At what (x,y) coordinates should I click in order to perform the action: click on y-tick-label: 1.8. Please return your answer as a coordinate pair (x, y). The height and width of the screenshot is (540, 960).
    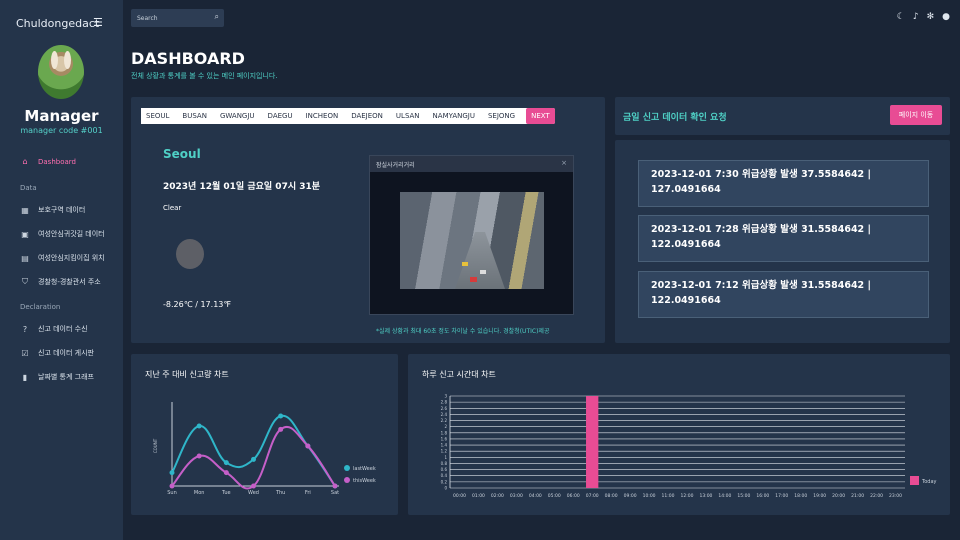
    Looking at the image, I should click on (444, 432).